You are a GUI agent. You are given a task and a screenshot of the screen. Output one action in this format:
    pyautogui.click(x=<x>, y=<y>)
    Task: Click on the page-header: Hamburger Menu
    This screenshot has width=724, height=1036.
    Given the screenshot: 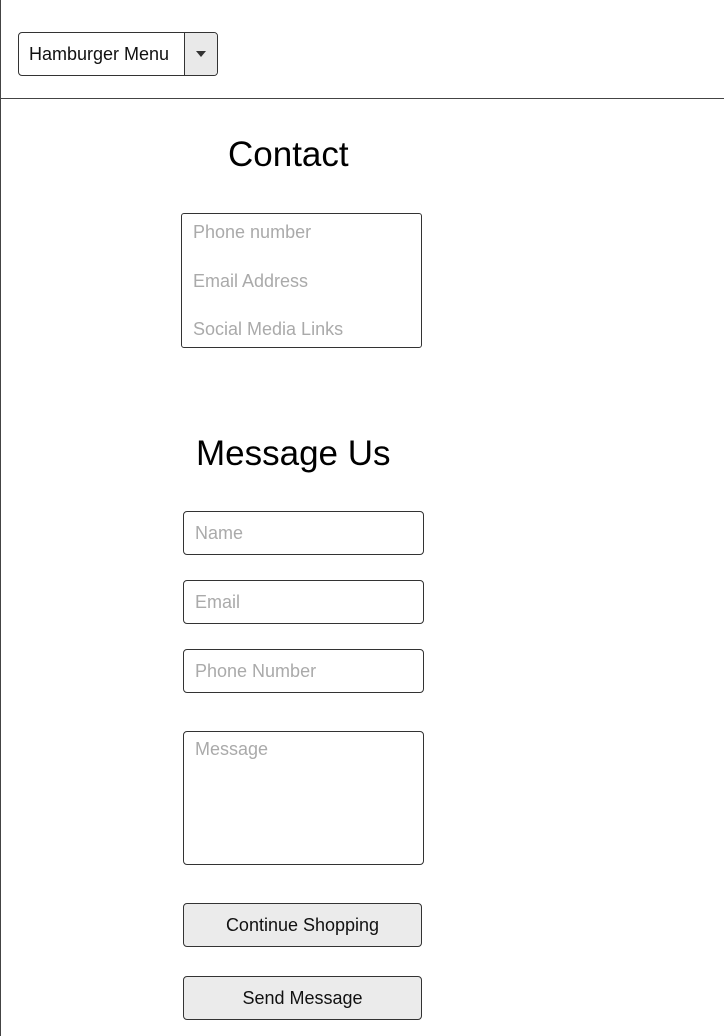 What is the action you would take?
    pyautogui.click(x=362, y=49)
    